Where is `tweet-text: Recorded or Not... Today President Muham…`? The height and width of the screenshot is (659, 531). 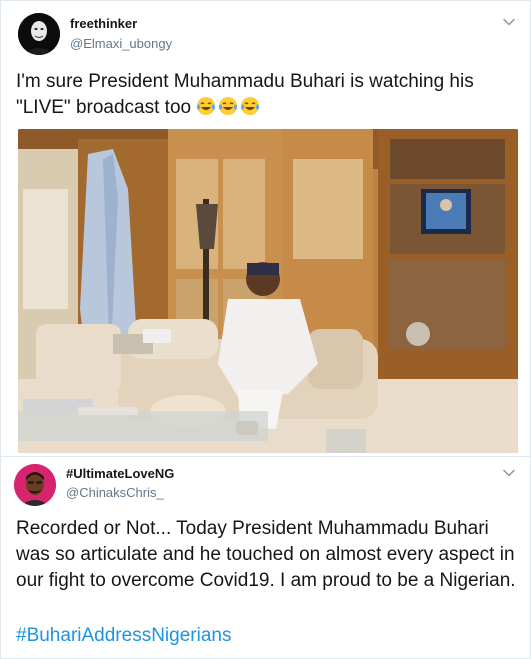
tweet-text: Recorded or Not... Today President Muham… is located at coordinates (266, 554).